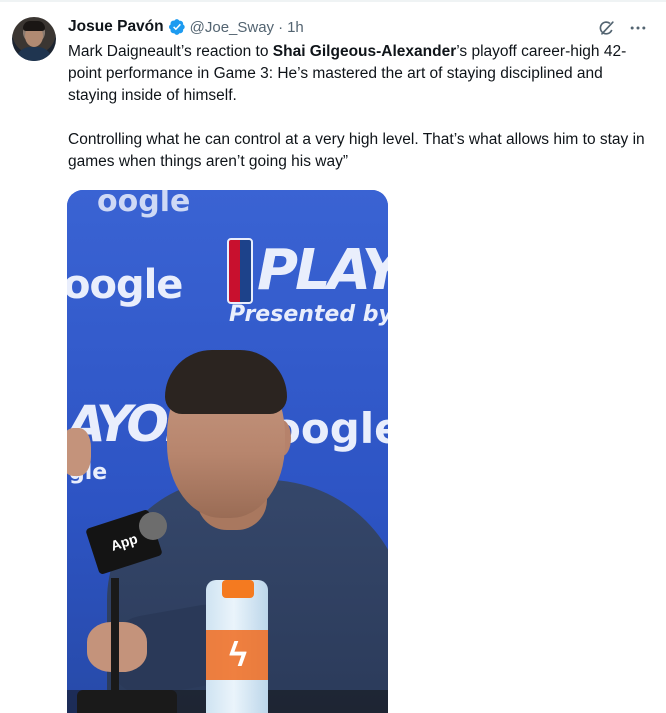 The image size is (666, 713). Describe the element at coordinates (127, 701) in the screenshot. I see `microphone-base` at that location.